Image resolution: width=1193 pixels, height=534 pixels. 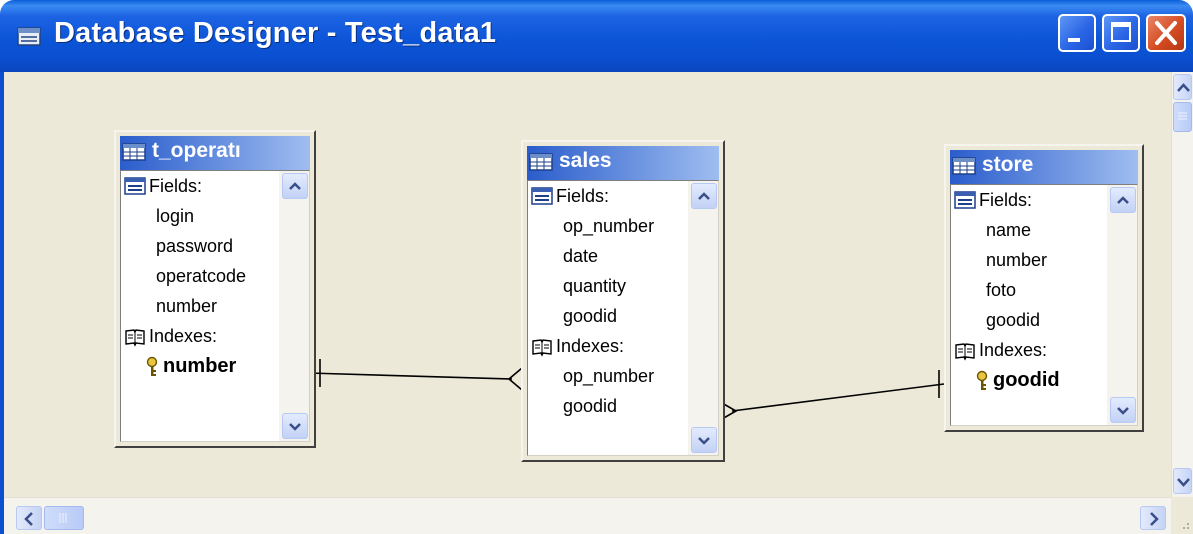 I want to click on resize-grip-icon, so click(x=1186, y=526).